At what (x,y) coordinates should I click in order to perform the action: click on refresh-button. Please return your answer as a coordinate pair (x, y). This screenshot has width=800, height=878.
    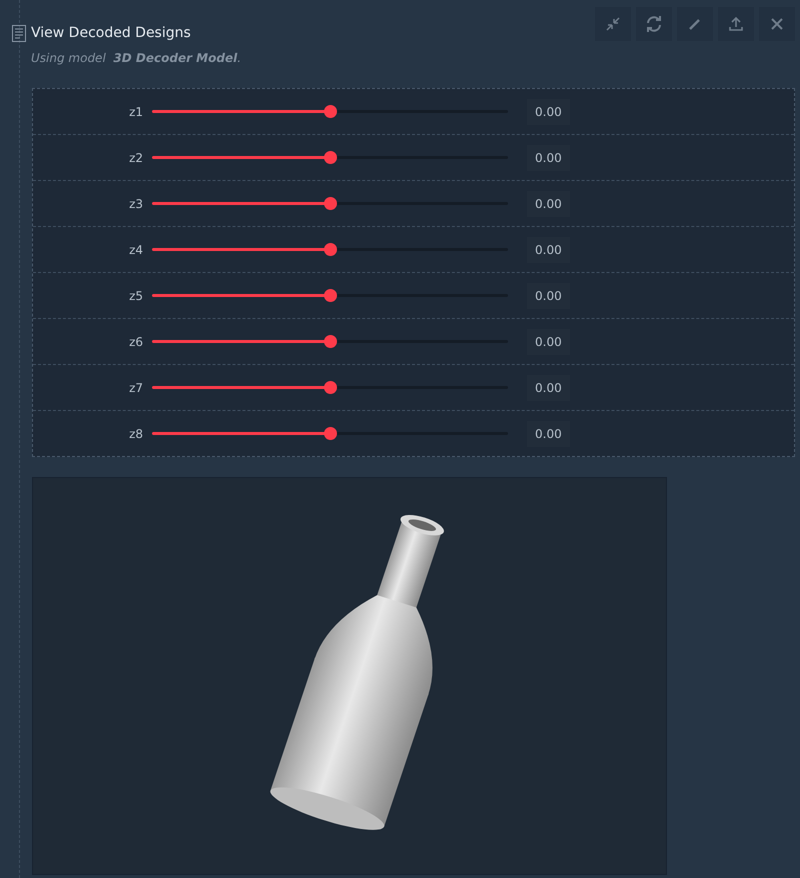
    Looking at the image, I should click on (654, 24).